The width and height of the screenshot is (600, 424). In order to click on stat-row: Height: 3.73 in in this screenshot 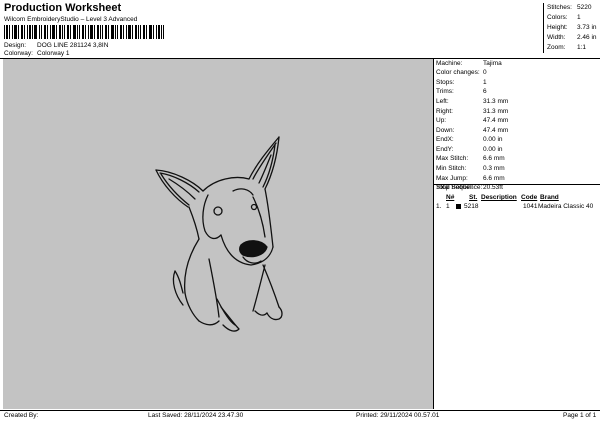, I will do `click(572, 27)`.